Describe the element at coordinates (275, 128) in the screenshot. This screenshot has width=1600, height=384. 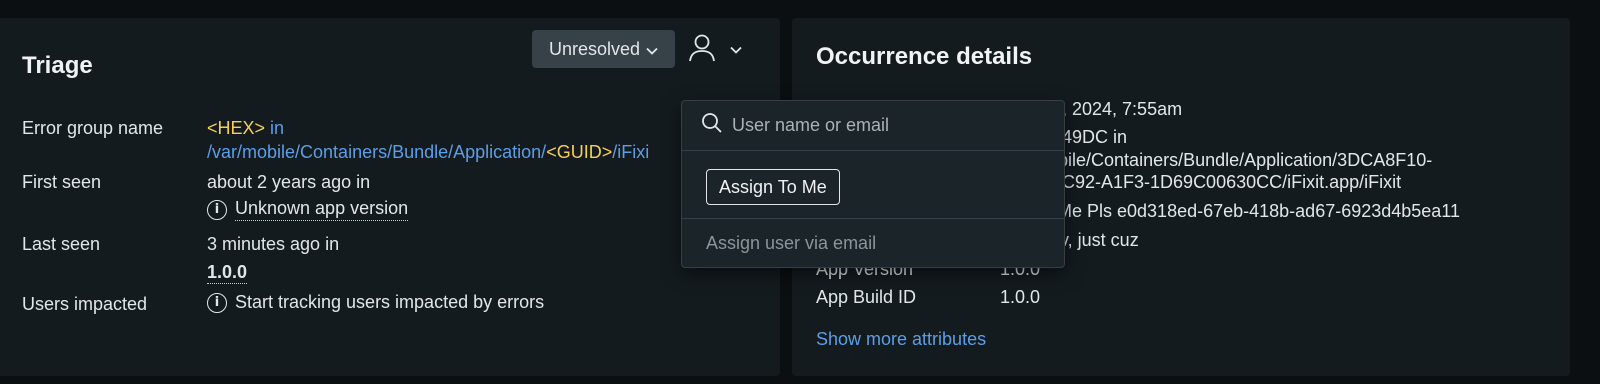
I see `error-group-in: in` at that location.